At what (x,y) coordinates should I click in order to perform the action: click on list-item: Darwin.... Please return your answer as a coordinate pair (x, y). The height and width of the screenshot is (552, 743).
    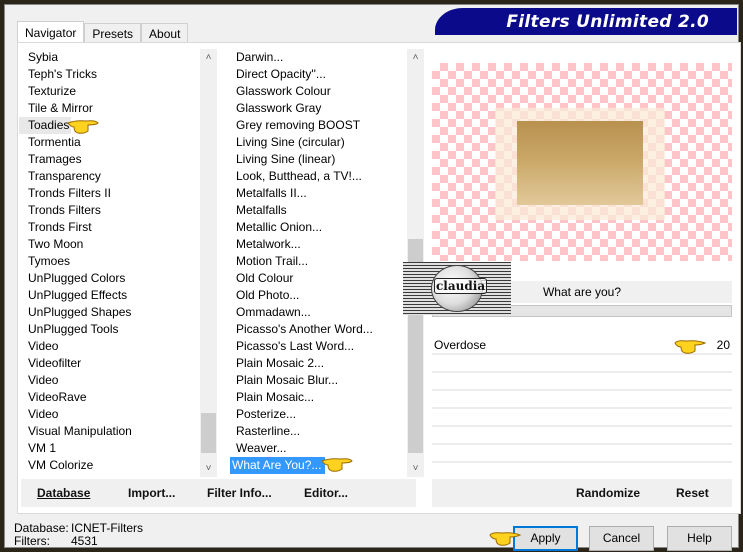
    Looking at the image, I should click on (317, 57).